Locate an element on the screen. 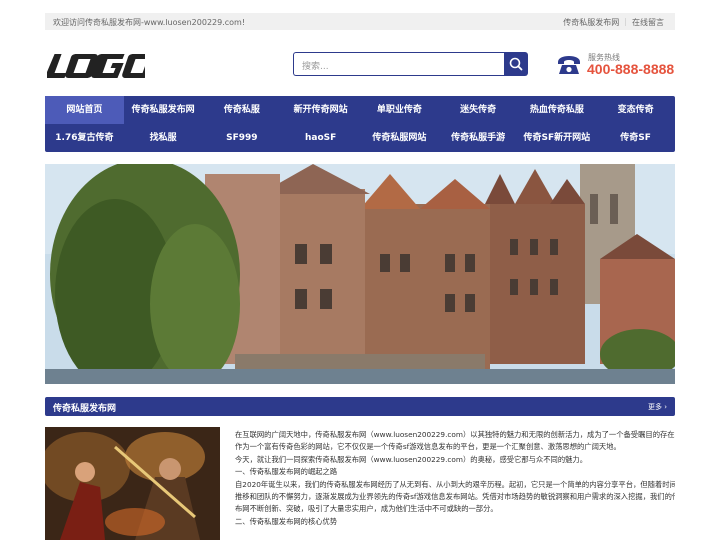 The height and width of the screenshot is (540, 720). nav-item: 1.76复古传奇 is located at coordinates (84, 138).